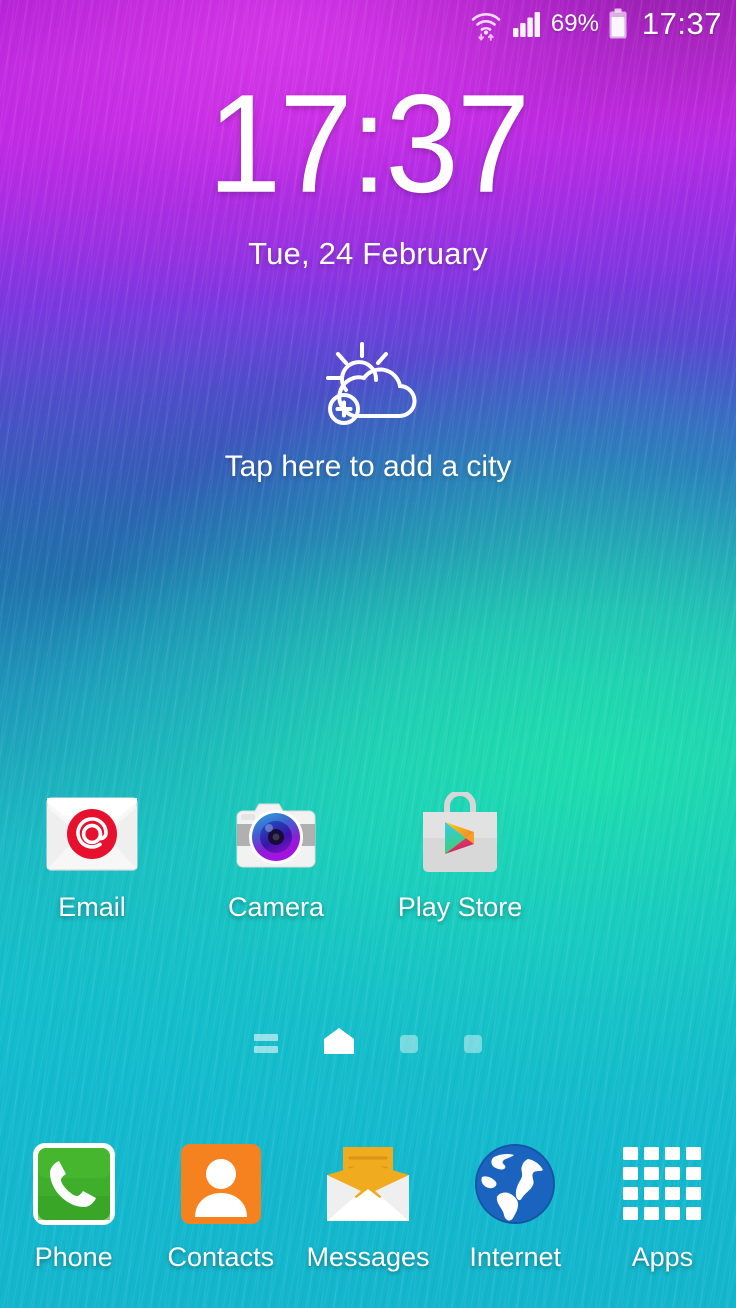 The image size is (736, 1308). Describe the element at coordinates (515, 1184) in the screenshot. I see `globe-icon` at that location.